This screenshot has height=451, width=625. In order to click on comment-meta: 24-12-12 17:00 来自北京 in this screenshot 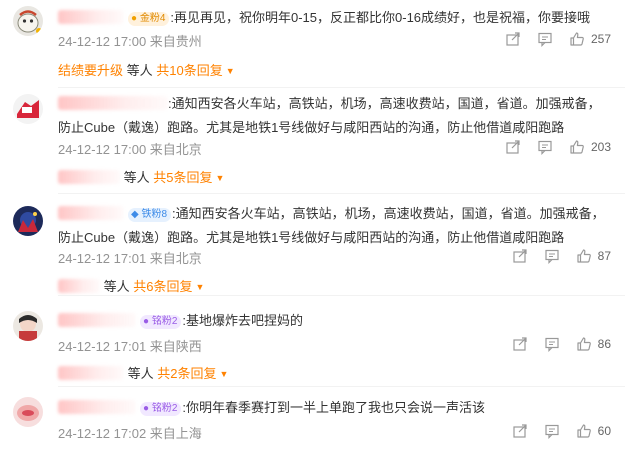, I will do `click(130, 149)`.